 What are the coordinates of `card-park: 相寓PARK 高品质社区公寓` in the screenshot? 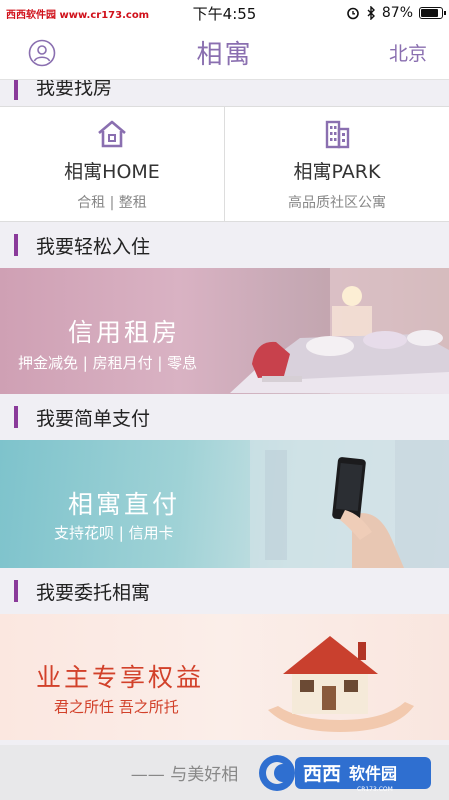 It's located at (336, 164).